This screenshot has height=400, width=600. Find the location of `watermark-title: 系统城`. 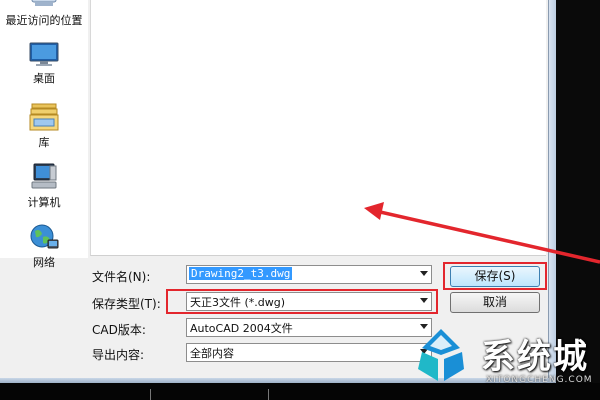

watermark-title: 系统城 is located at coordinates (535, 357).